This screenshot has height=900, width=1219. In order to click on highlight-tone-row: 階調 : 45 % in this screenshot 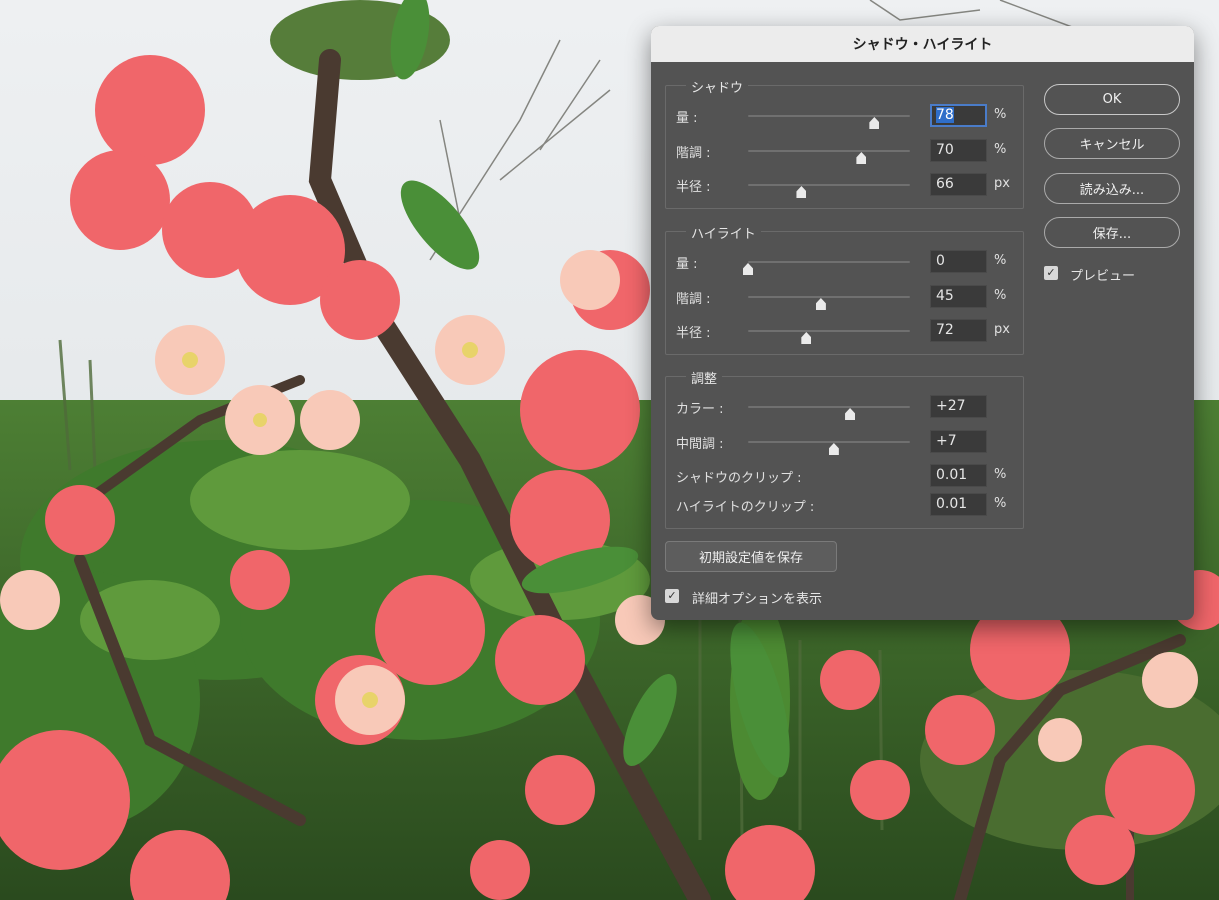, I will do `click(844, 297)`.